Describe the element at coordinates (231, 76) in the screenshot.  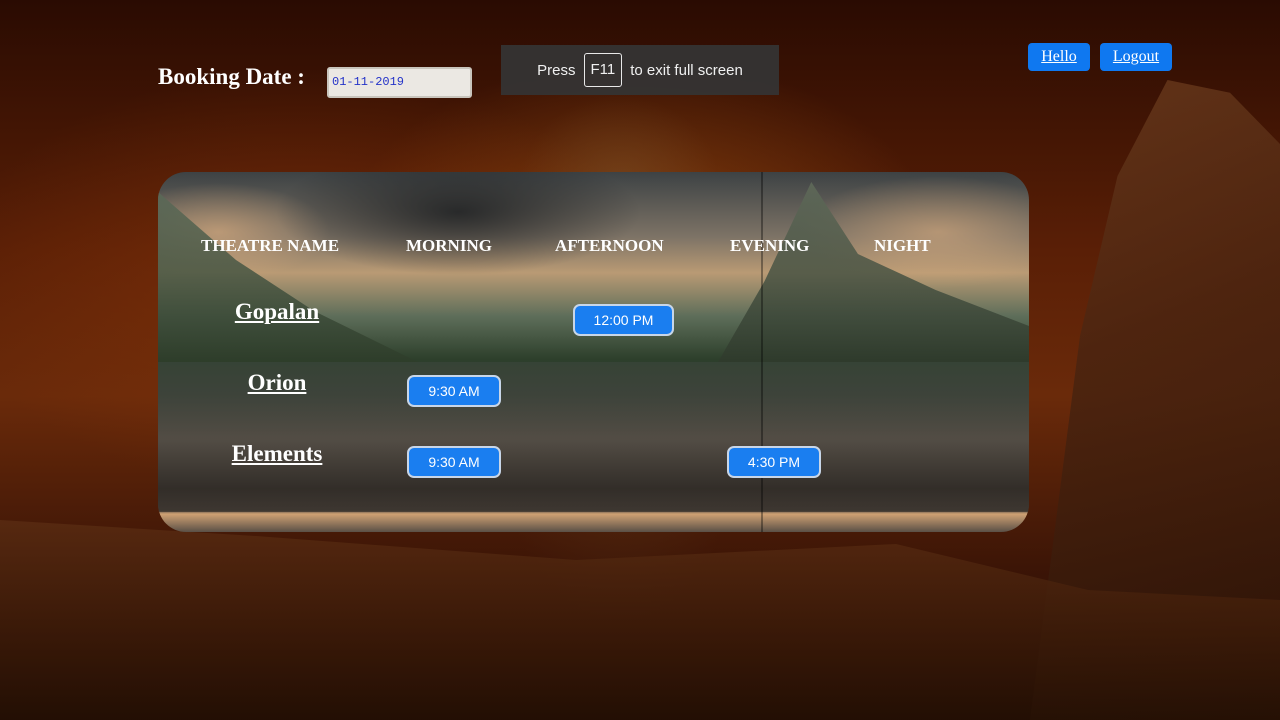
I see `booking-date-label: Booking Date :` at that location.